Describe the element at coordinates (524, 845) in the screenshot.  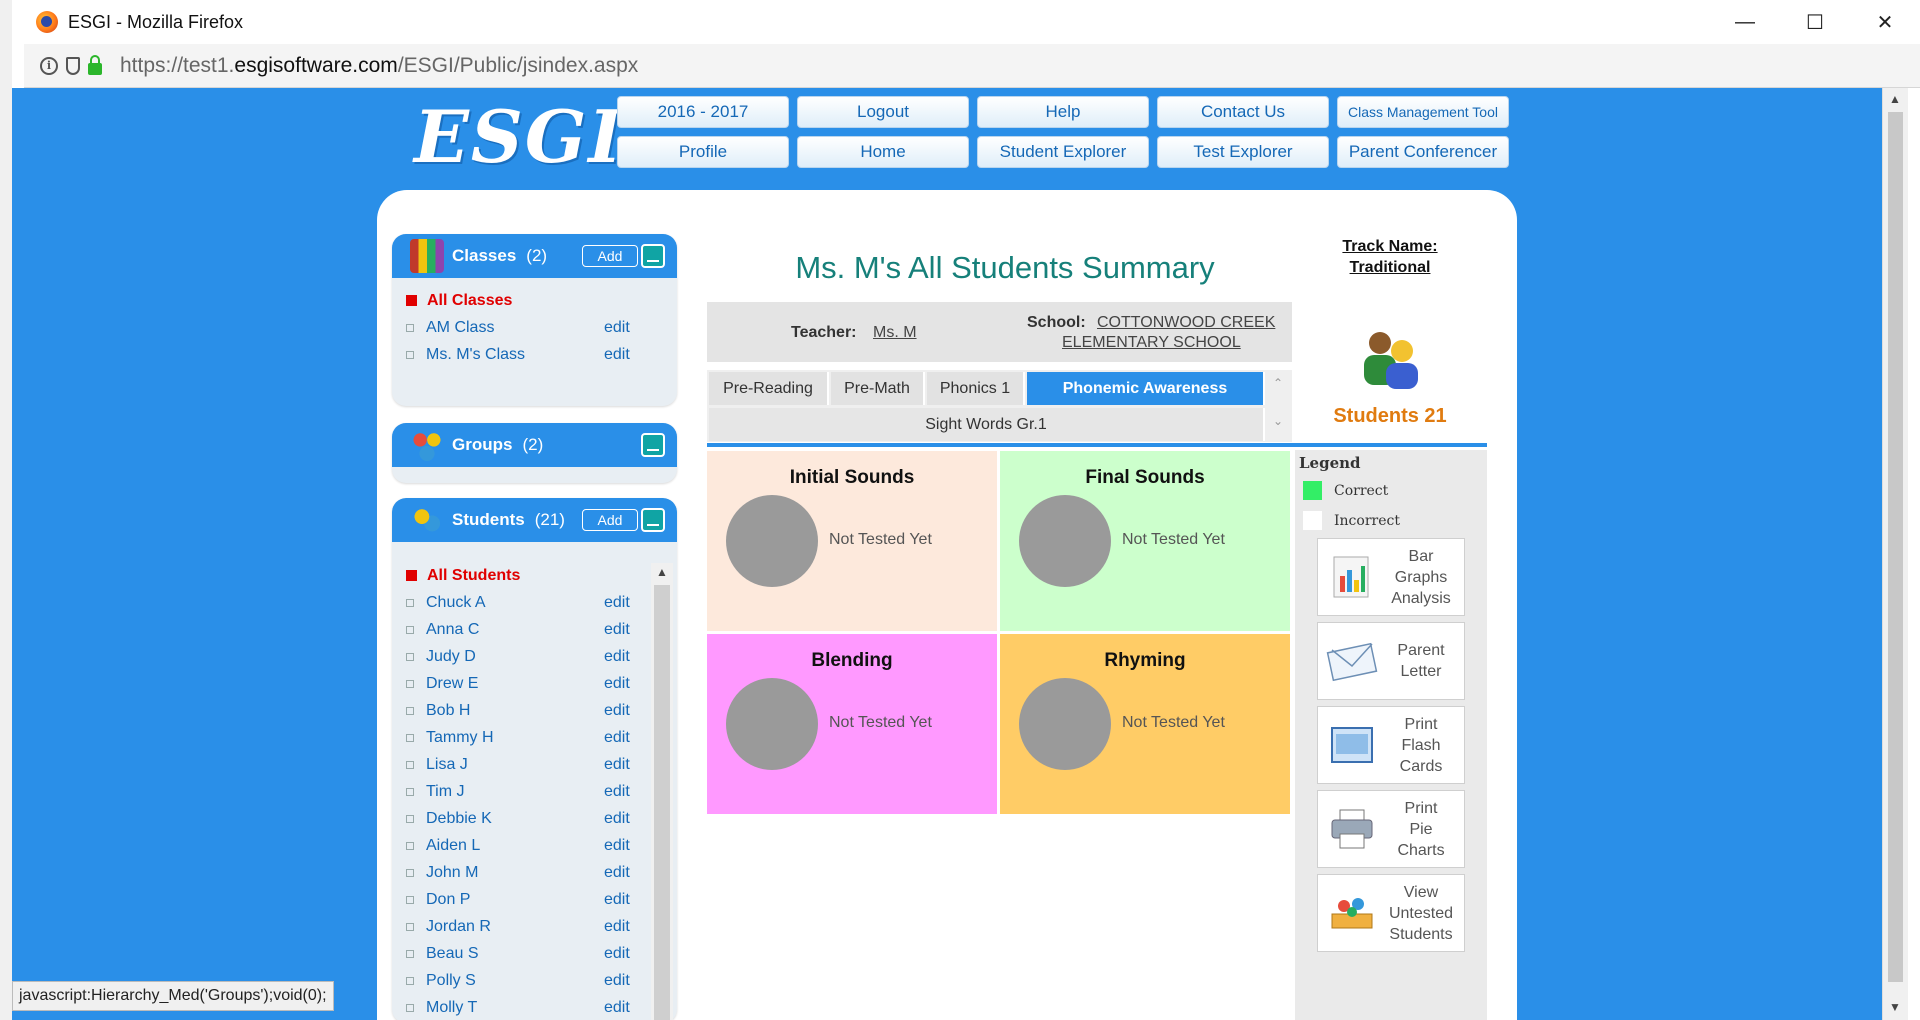
I see `student-item: Aiden L edit` at that location.